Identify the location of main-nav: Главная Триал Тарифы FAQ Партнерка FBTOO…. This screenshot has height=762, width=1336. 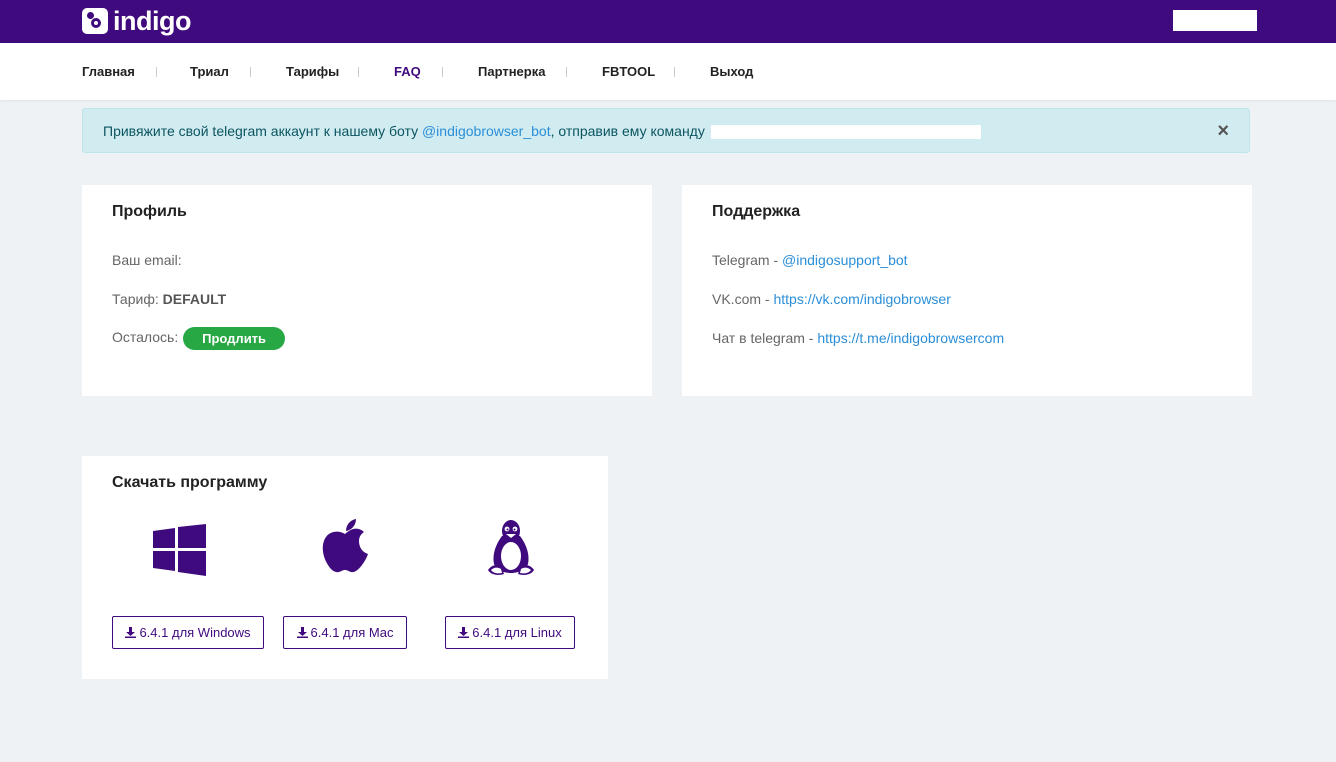
(668, 71).